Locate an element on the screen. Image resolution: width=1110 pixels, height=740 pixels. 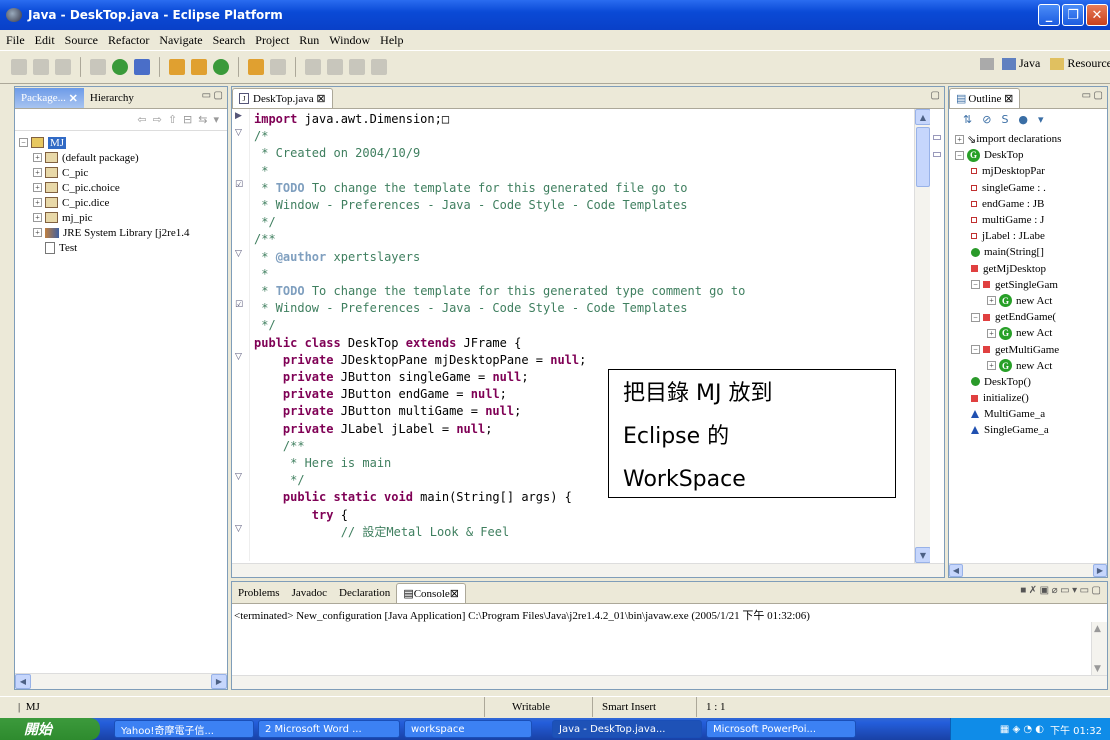
tab-outline: ▤ Outline ⊠ is located at coordinates (985, 98).